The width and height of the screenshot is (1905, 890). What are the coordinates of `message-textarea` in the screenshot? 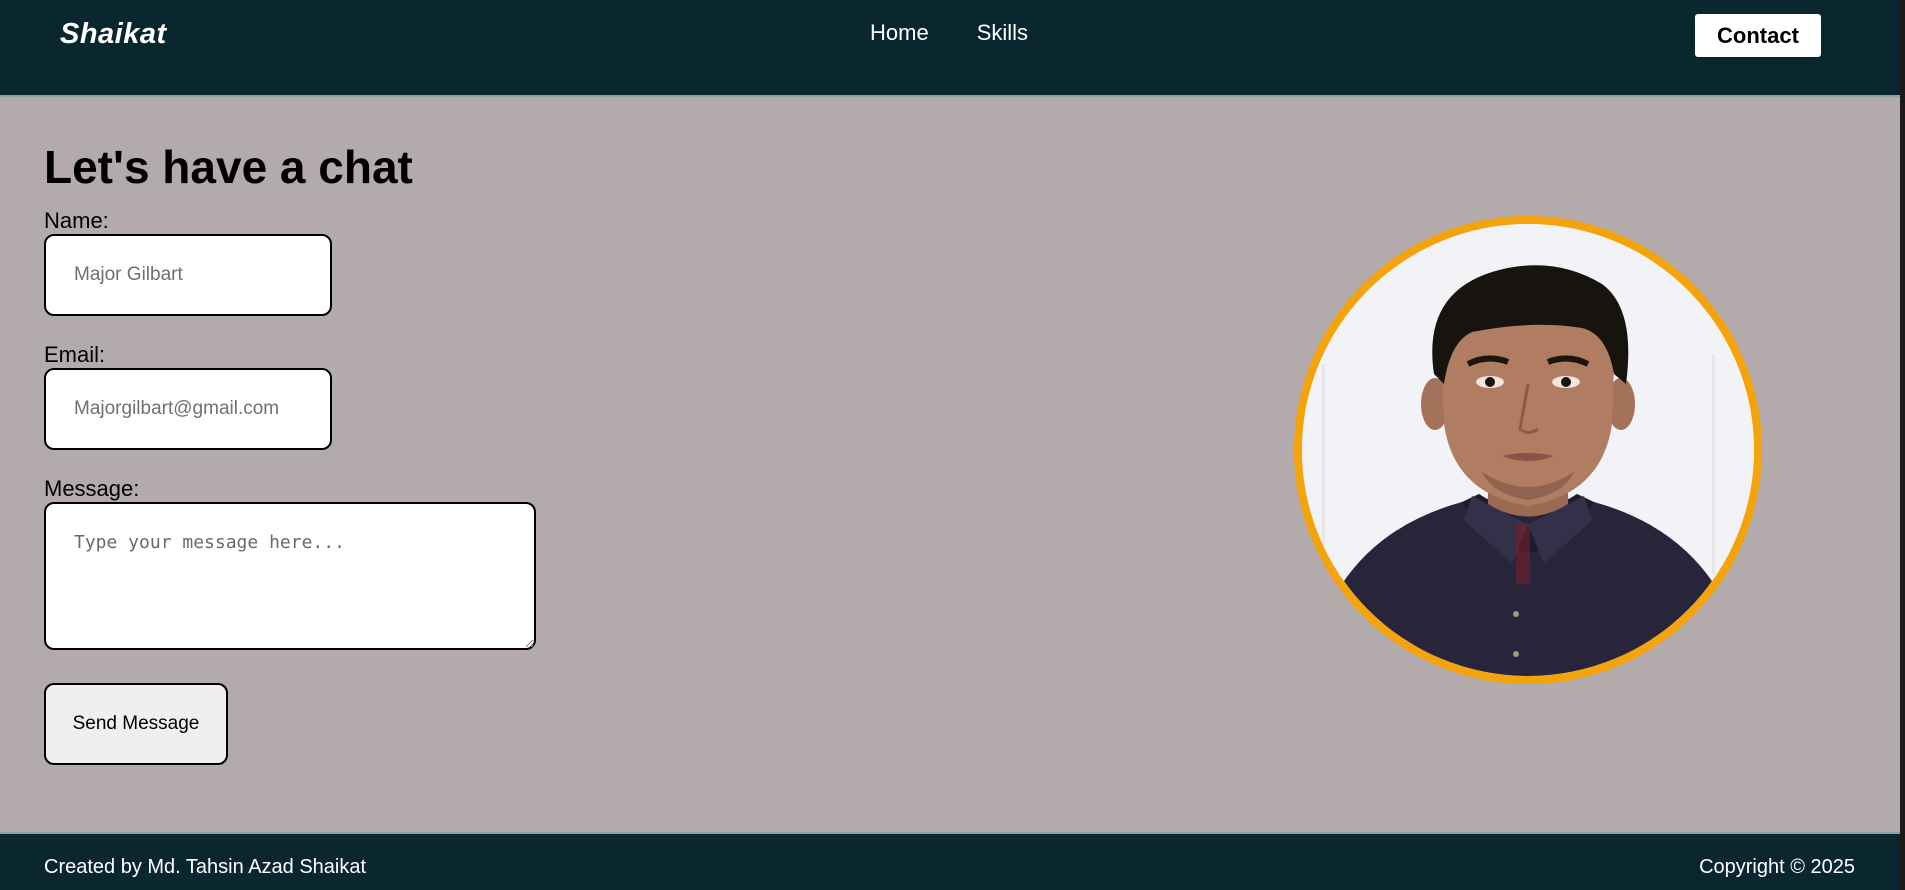 It's located at (290, 576).